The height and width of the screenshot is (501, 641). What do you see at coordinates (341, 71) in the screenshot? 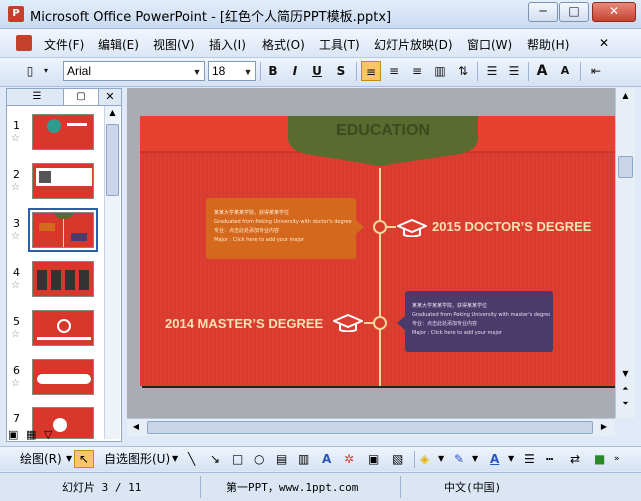
I see `shadow-button: S` at bounding box center [341, 71].